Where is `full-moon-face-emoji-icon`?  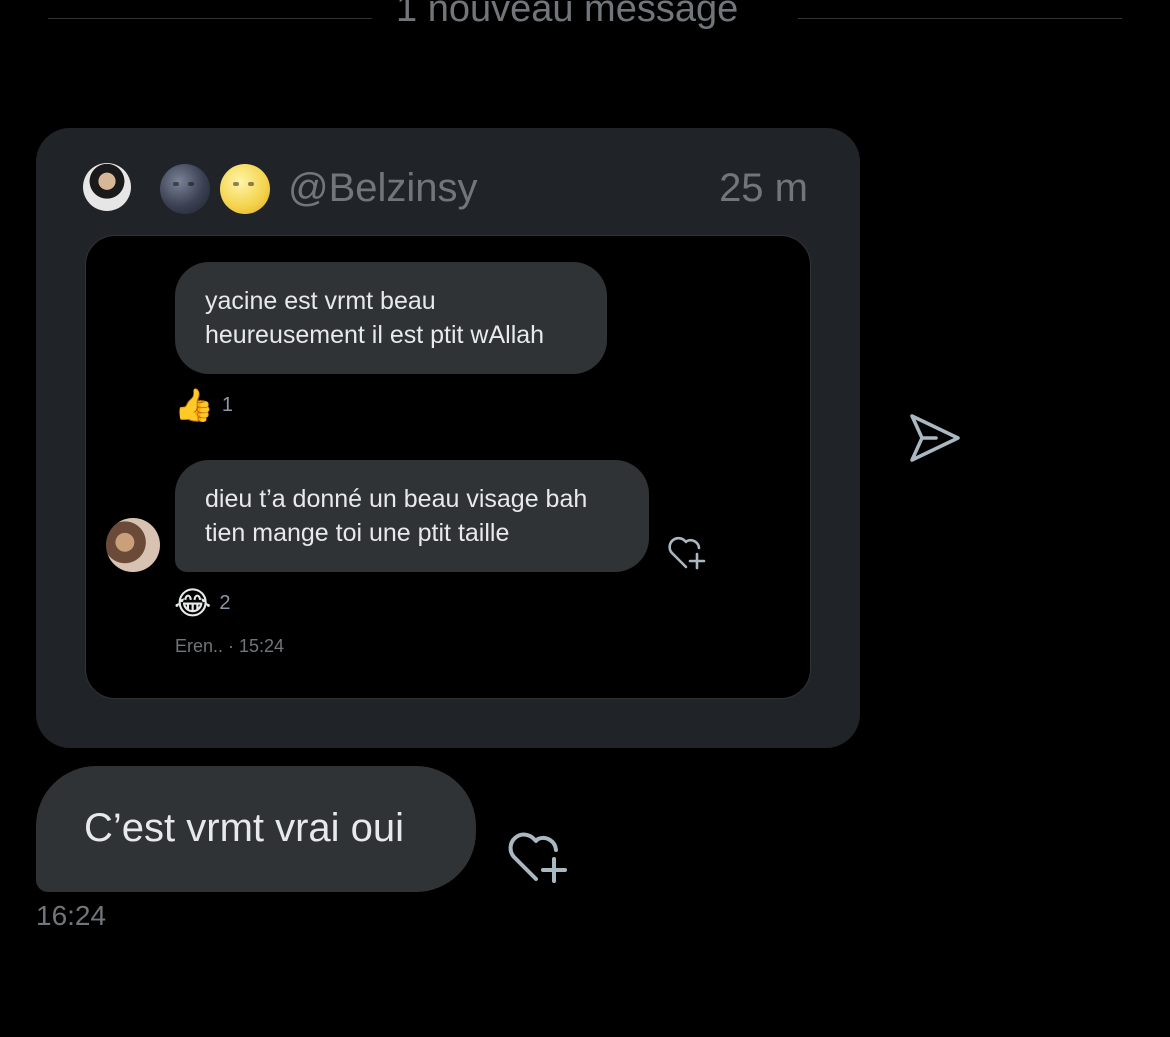 full-moon-face-emoji-icon is located at coordinates (245, 189).